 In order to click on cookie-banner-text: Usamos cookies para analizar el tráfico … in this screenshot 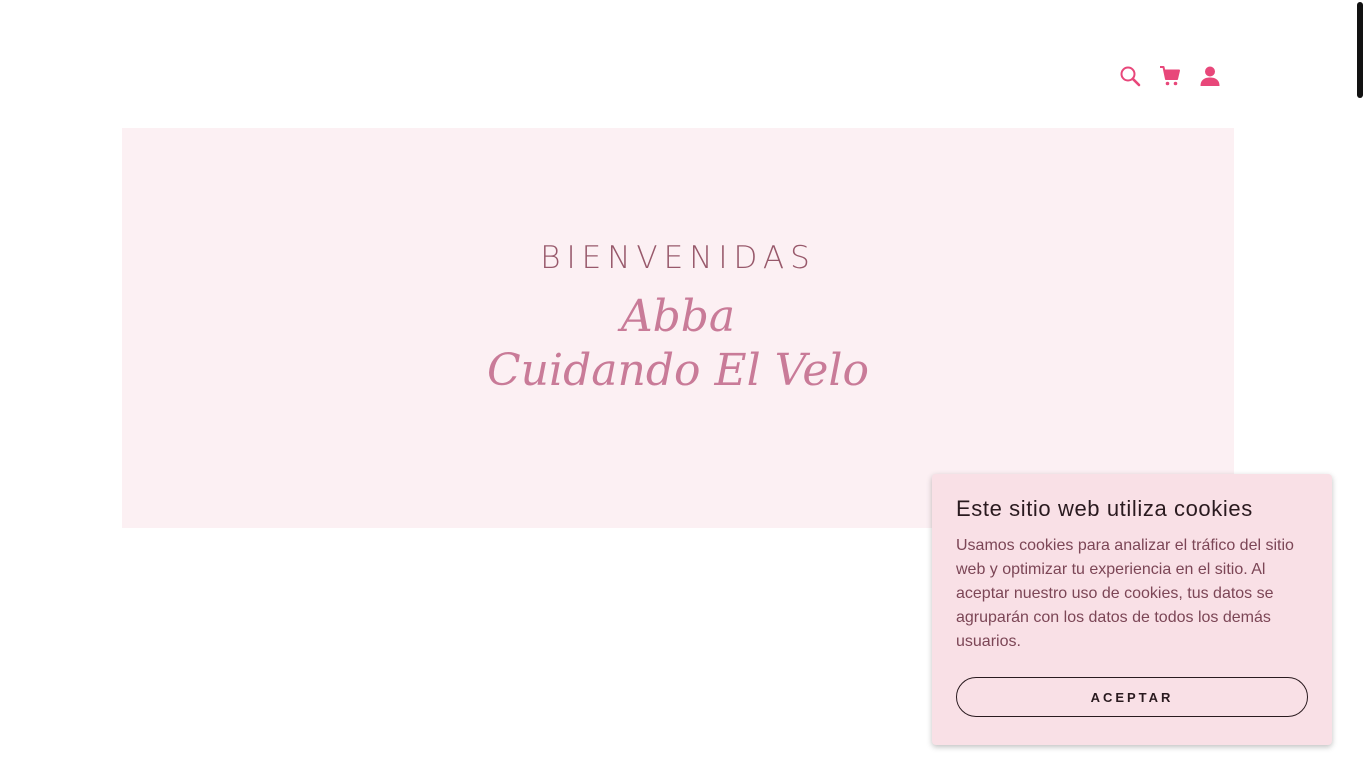, I will do `click(1125, 593)`.